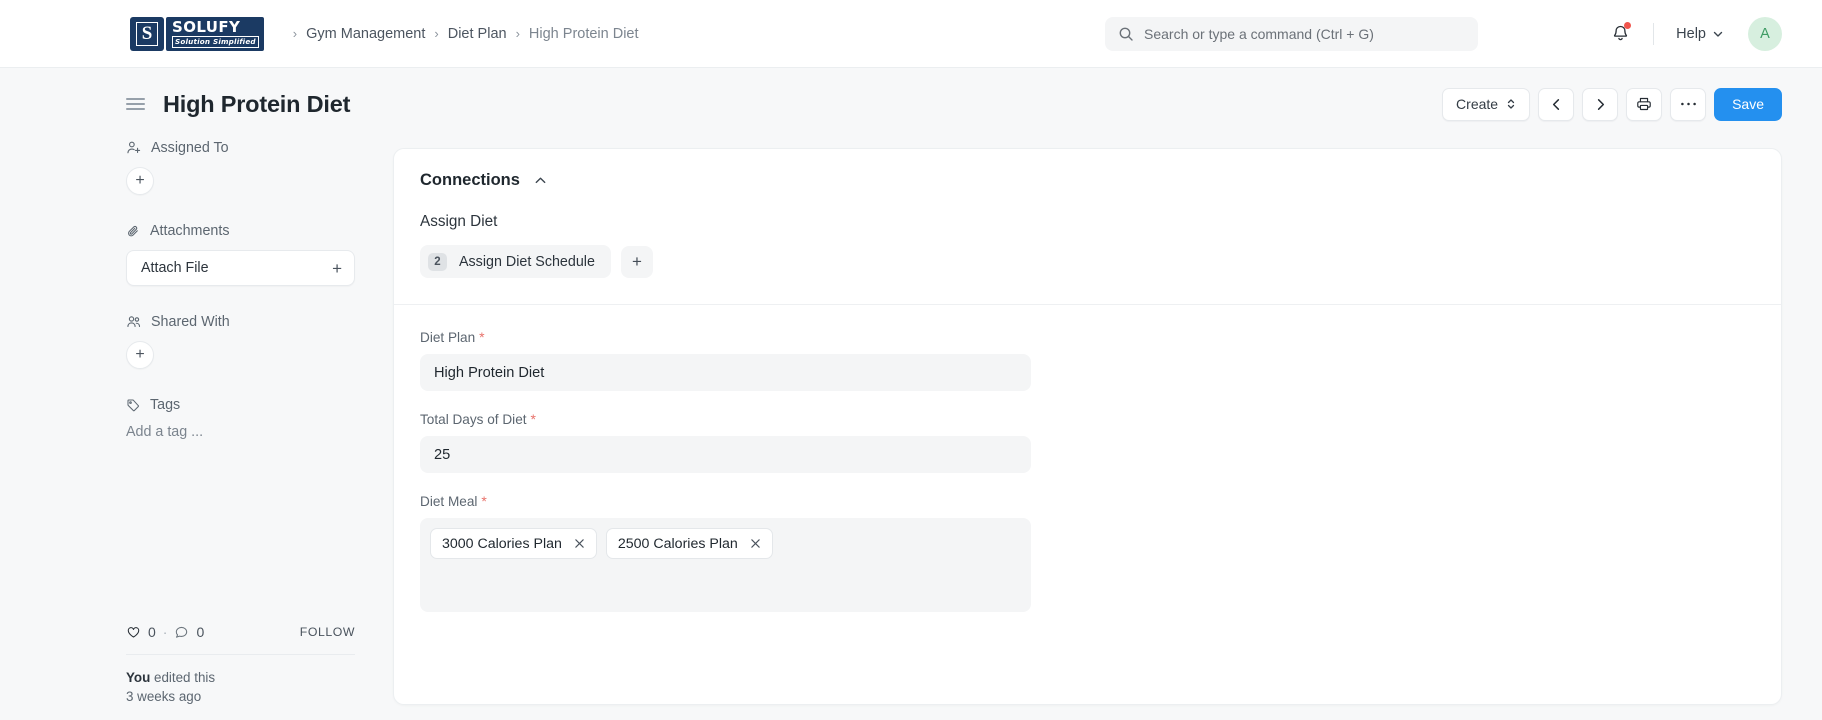 The height and width of the screenshot is (720, 1822). I want to click on follow-button: FOLLOW, so click(327, 632).